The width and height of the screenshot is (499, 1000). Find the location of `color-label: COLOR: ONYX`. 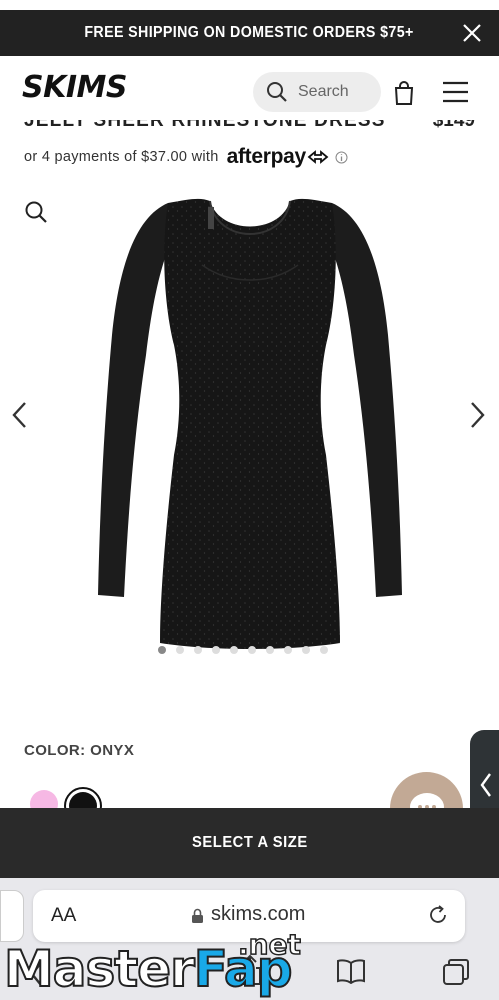

color-label: COLOR: ONYX is located at coordinates (79, 750).